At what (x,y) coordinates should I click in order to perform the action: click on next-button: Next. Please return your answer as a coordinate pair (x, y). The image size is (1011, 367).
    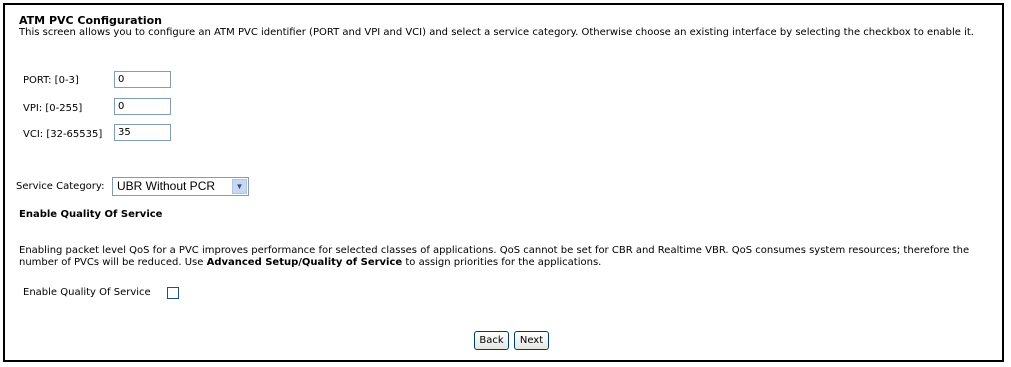
    Looking at the image, I should click on (531, 340).